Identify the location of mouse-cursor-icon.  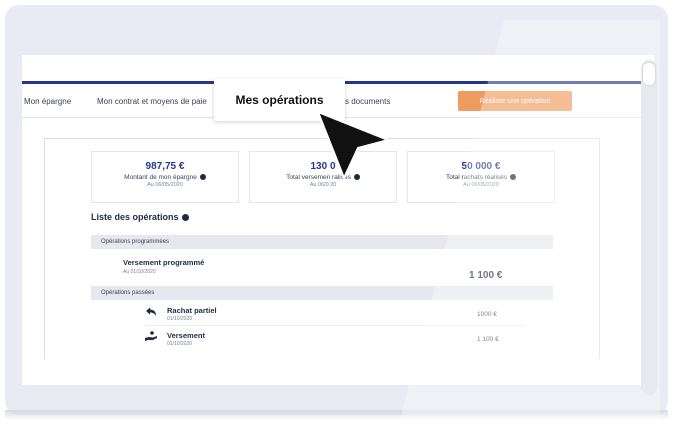
(353, 145).